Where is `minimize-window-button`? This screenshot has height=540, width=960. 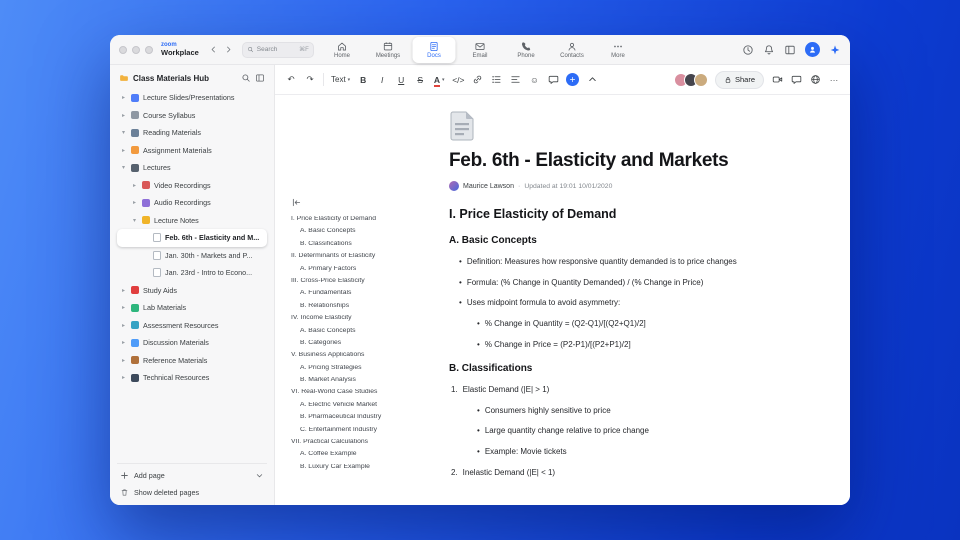
minimize-window-button is located at coordinates (136, 49).